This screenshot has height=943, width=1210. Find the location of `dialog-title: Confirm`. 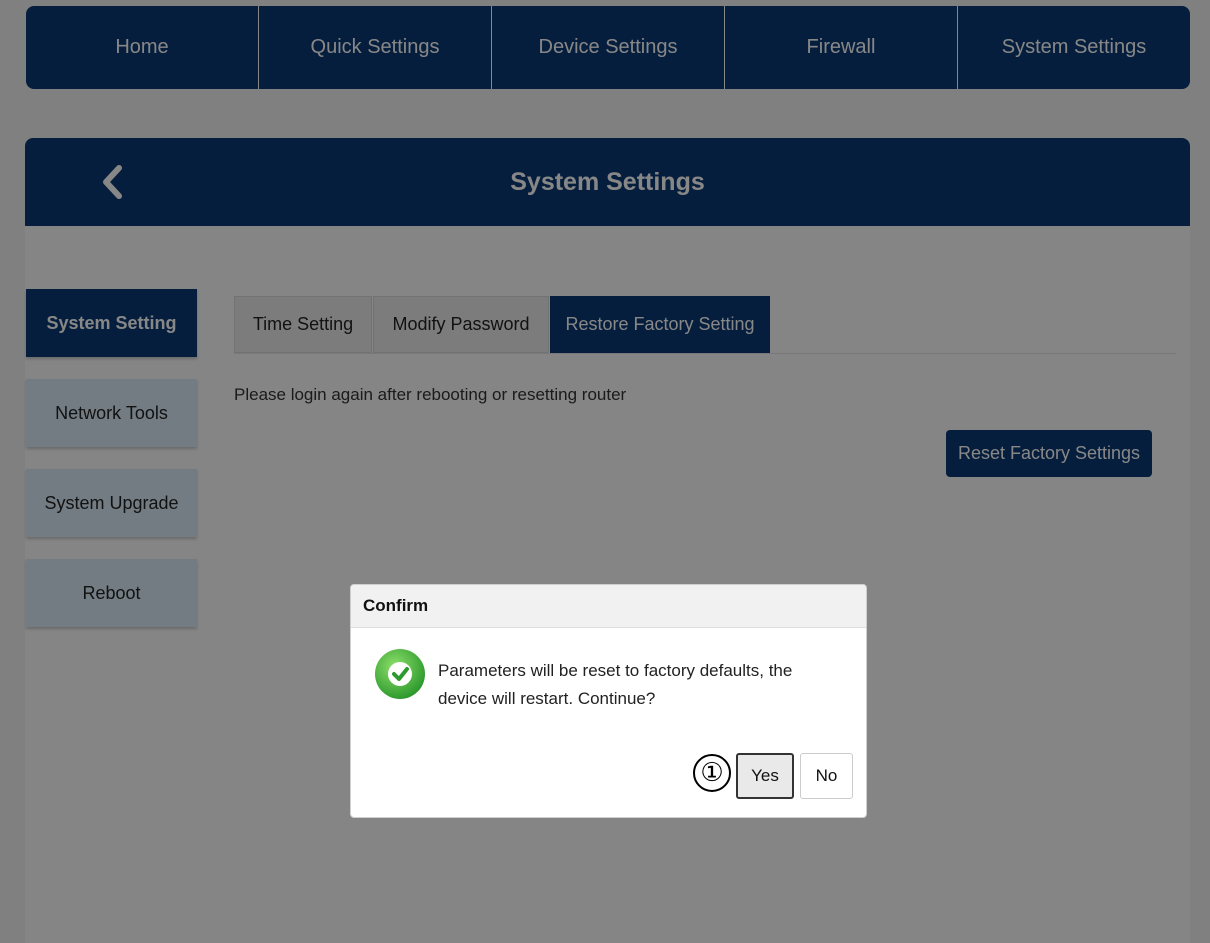

dialog-title: Confirm is located at coordinates (608, 606).